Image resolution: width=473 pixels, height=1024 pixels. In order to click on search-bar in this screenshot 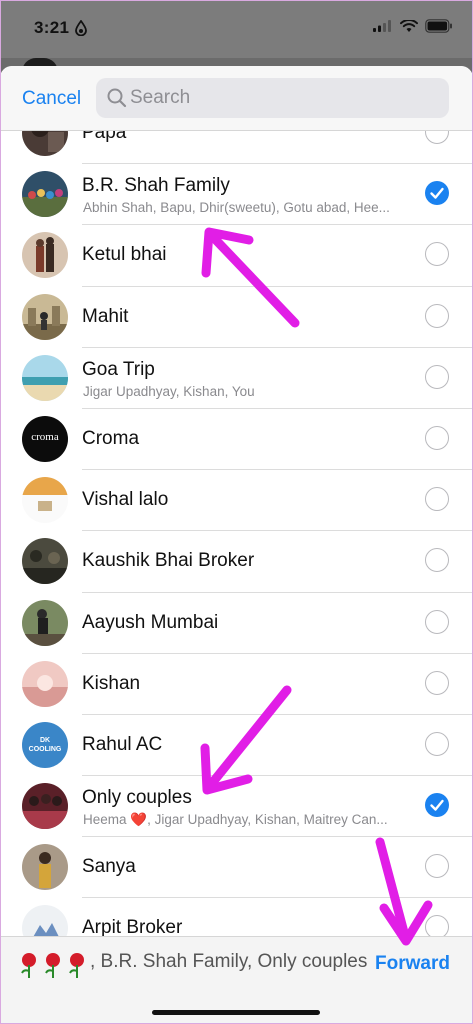, I will do `click(272, 98)`.